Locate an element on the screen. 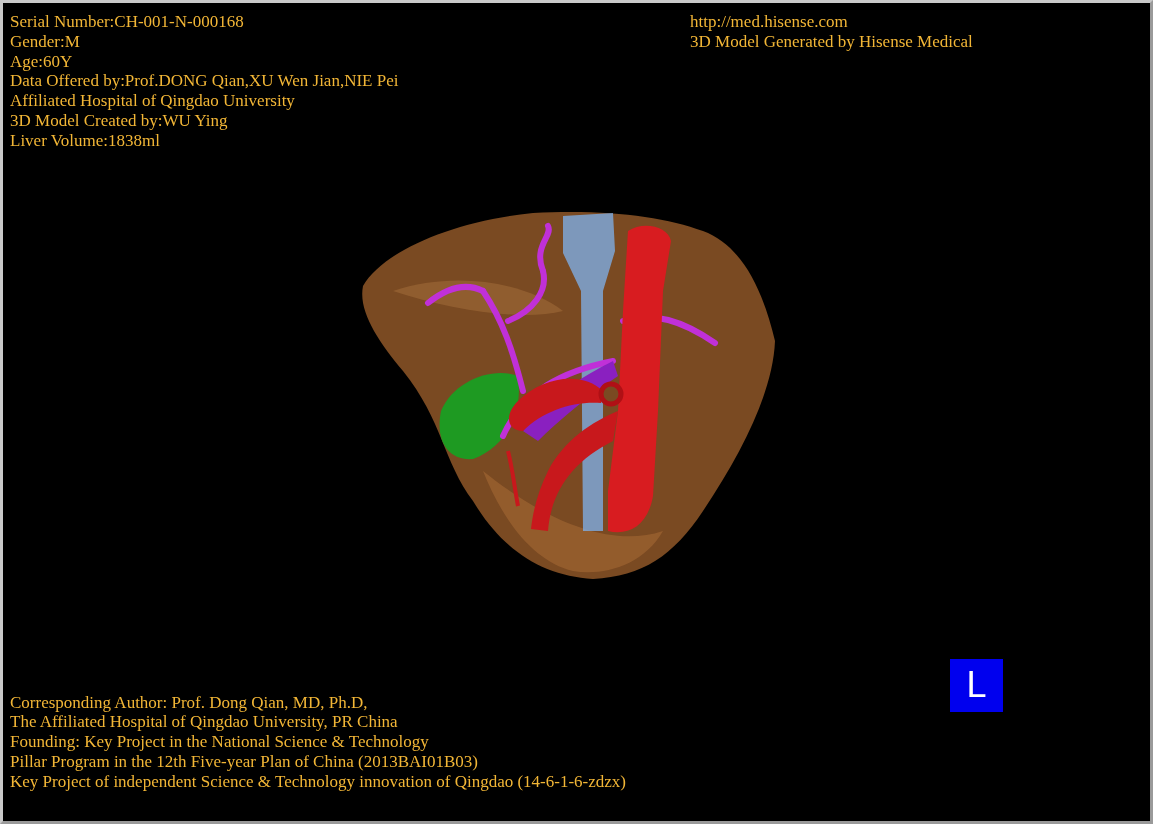  info-text: Age:60Y is located at coordinates (42, 61).